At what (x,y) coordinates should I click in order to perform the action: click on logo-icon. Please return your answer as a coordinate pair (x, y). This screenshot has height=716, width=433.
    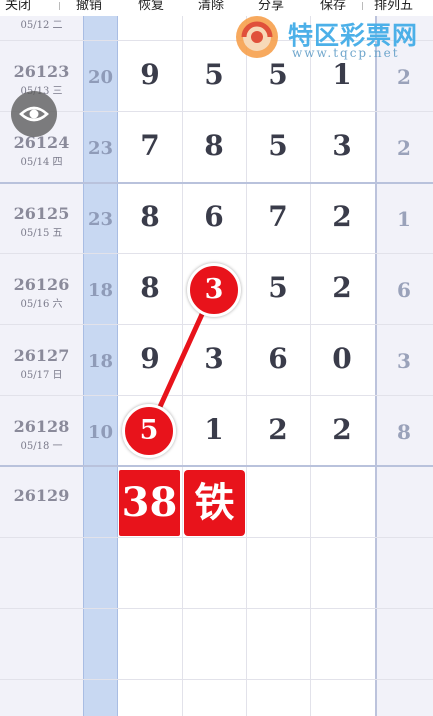
    Looking at the image, I should click on (257, 37).